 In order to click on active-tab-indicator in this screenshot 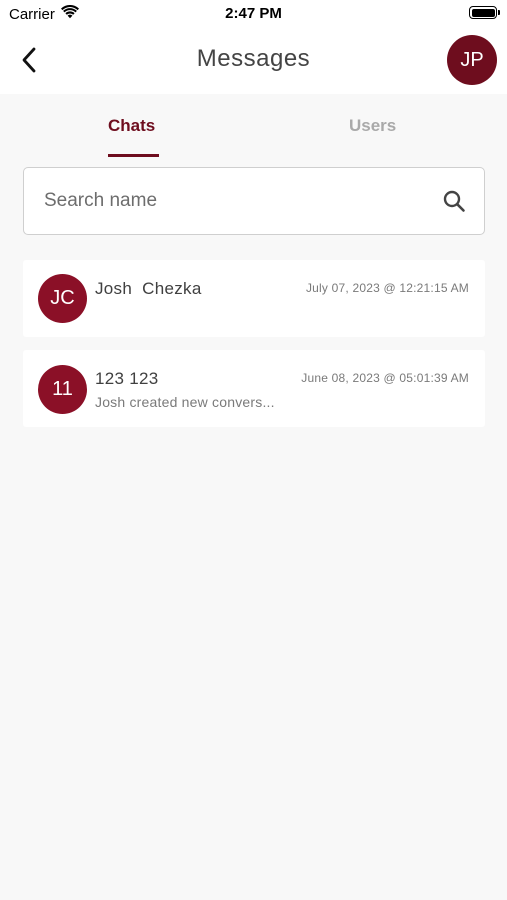, I will do `click(133, 155)`.